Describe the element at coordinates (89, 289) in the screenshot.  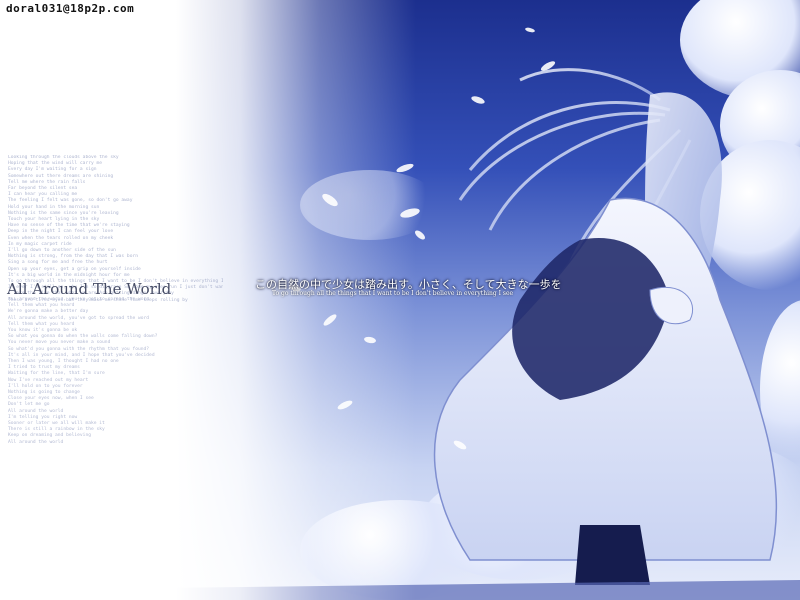
I see `song-title: All Around The World` at that location.